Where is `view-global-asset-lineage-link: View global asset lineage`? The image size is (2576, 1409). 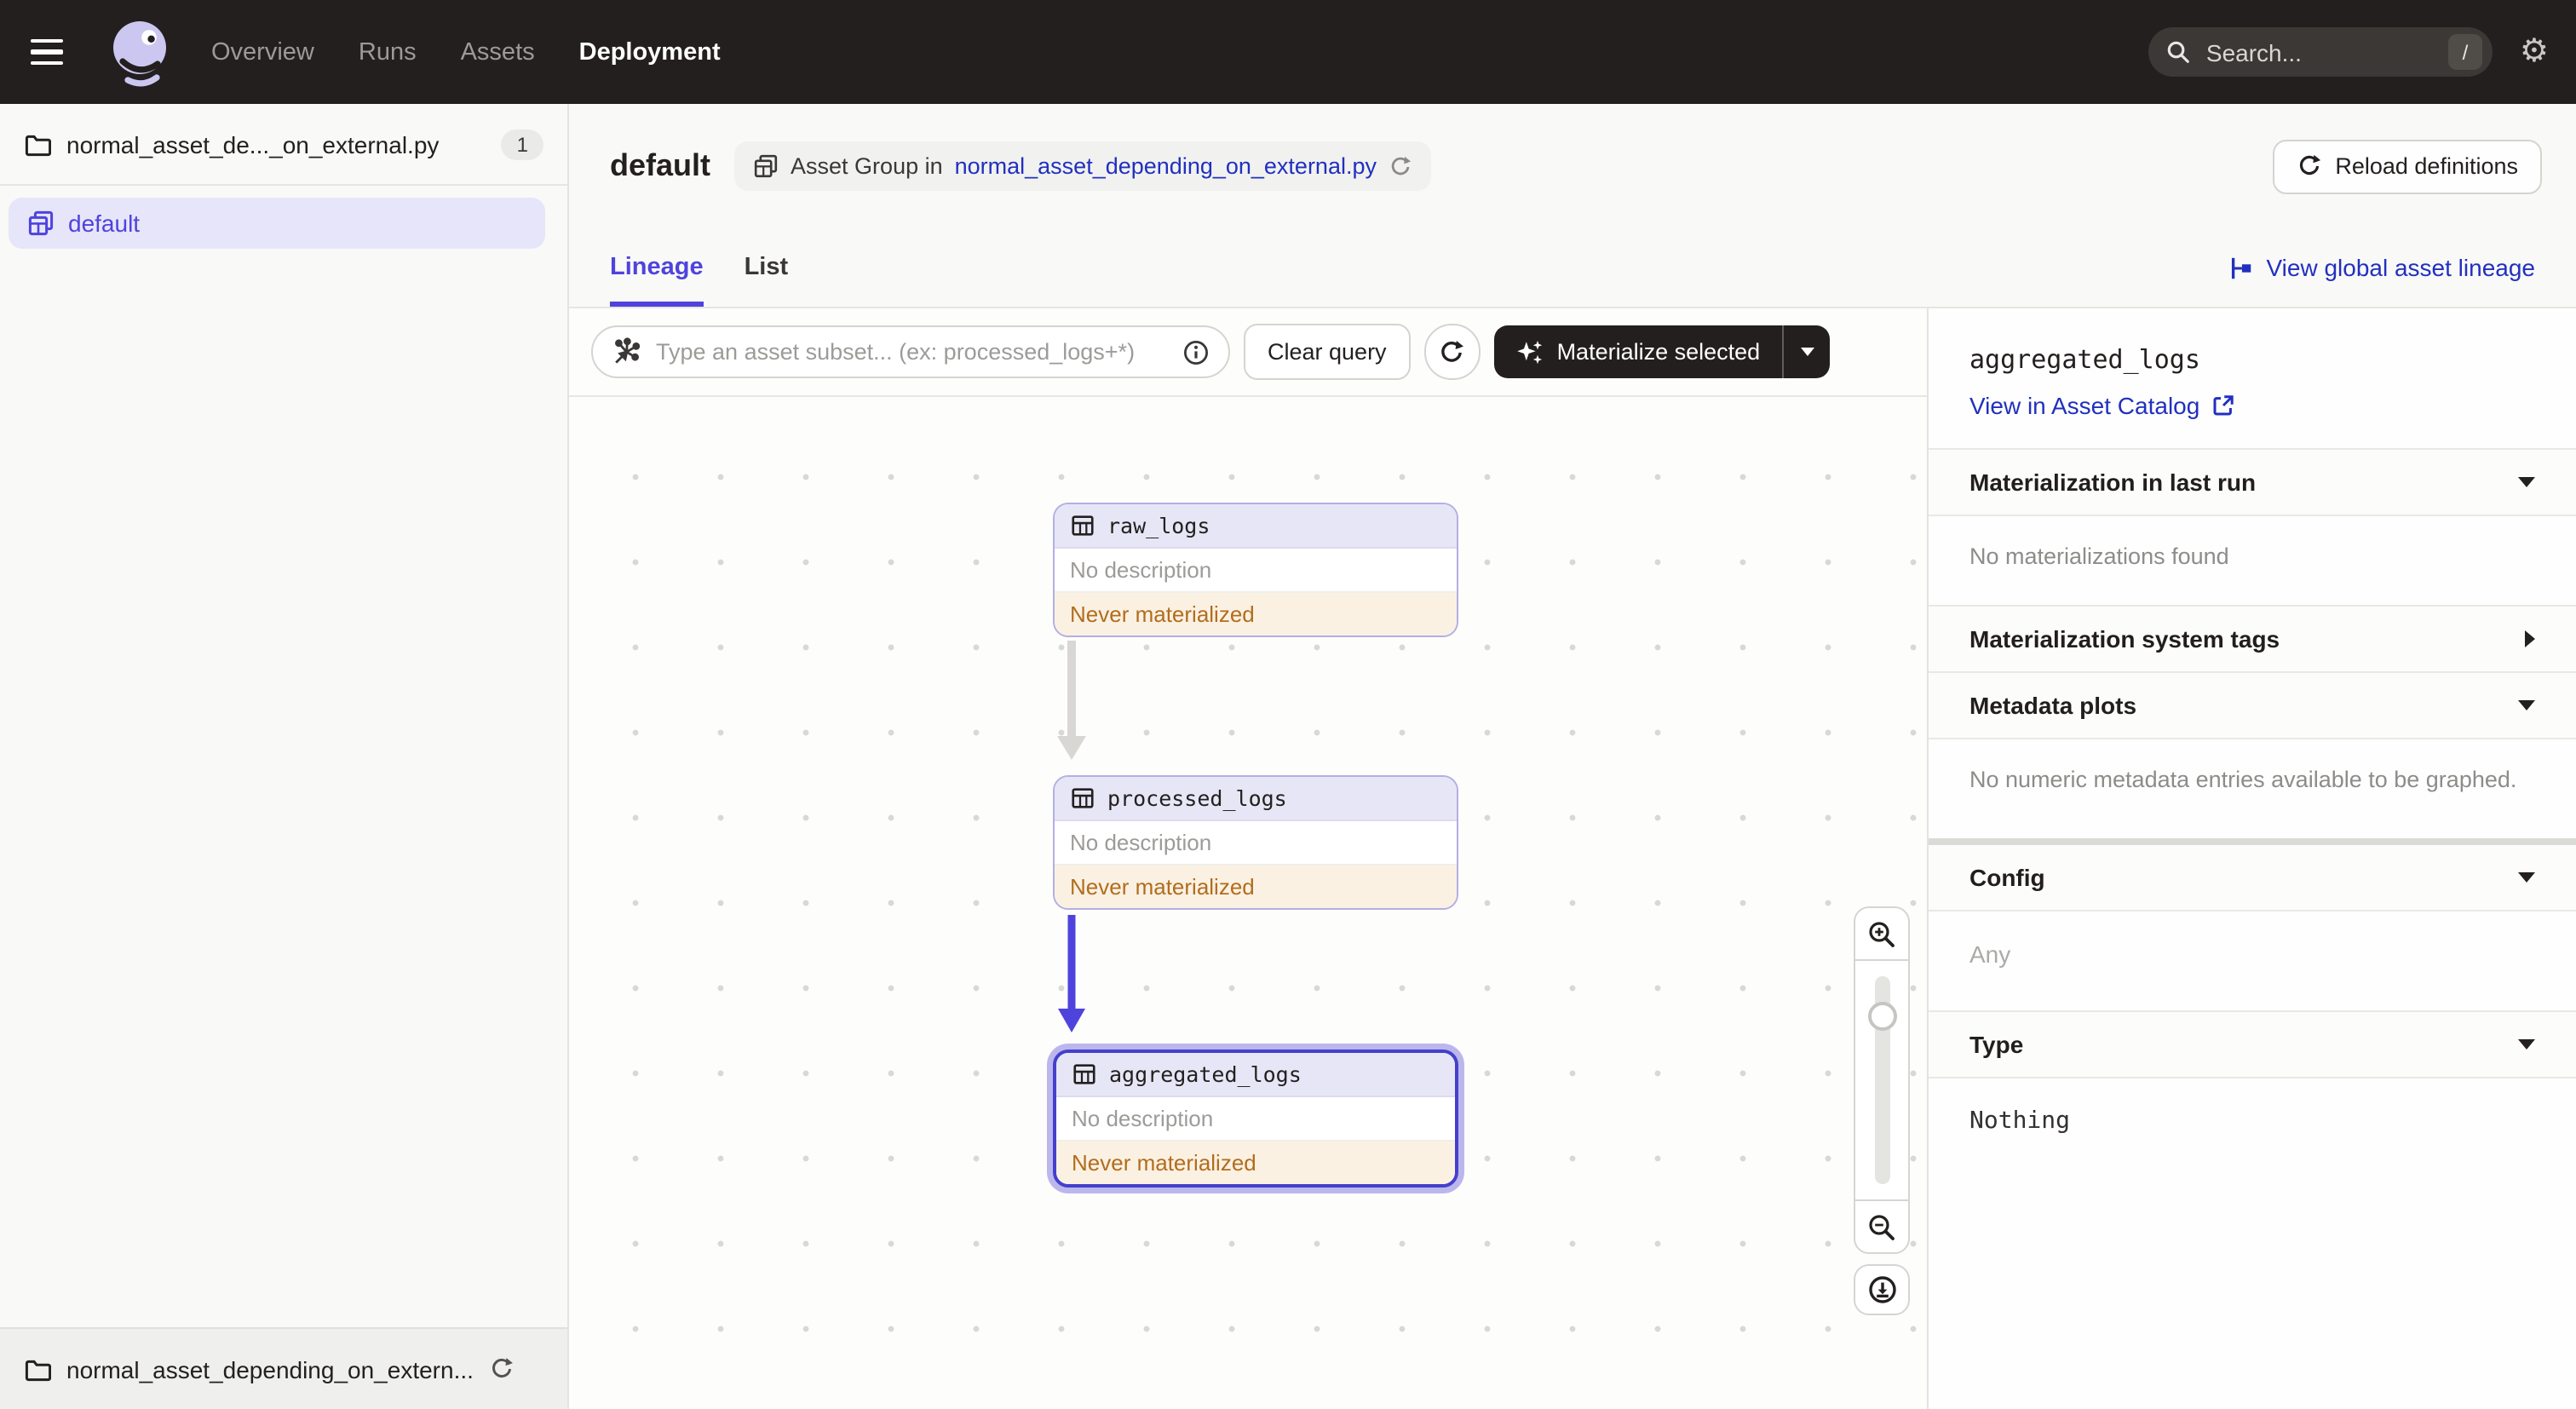 view-global-asset-lineage-link: View global asset lineage is located at coordinates (2383, 267).